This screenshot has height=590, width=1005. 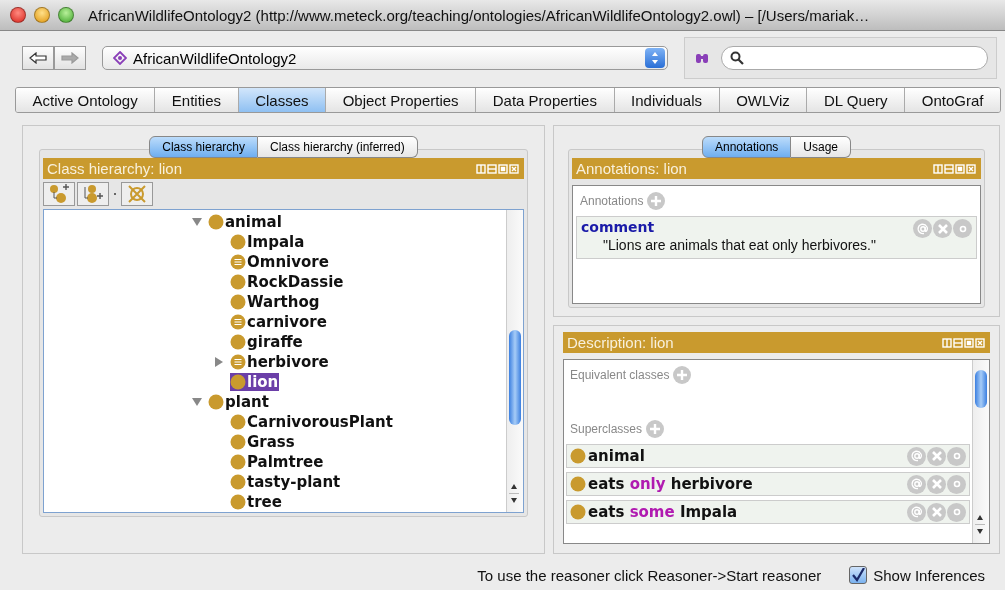 What do you see at coordinates (655, 58) in the screenshot?
I see `stepper-icon` at bounding box center [655, 58].